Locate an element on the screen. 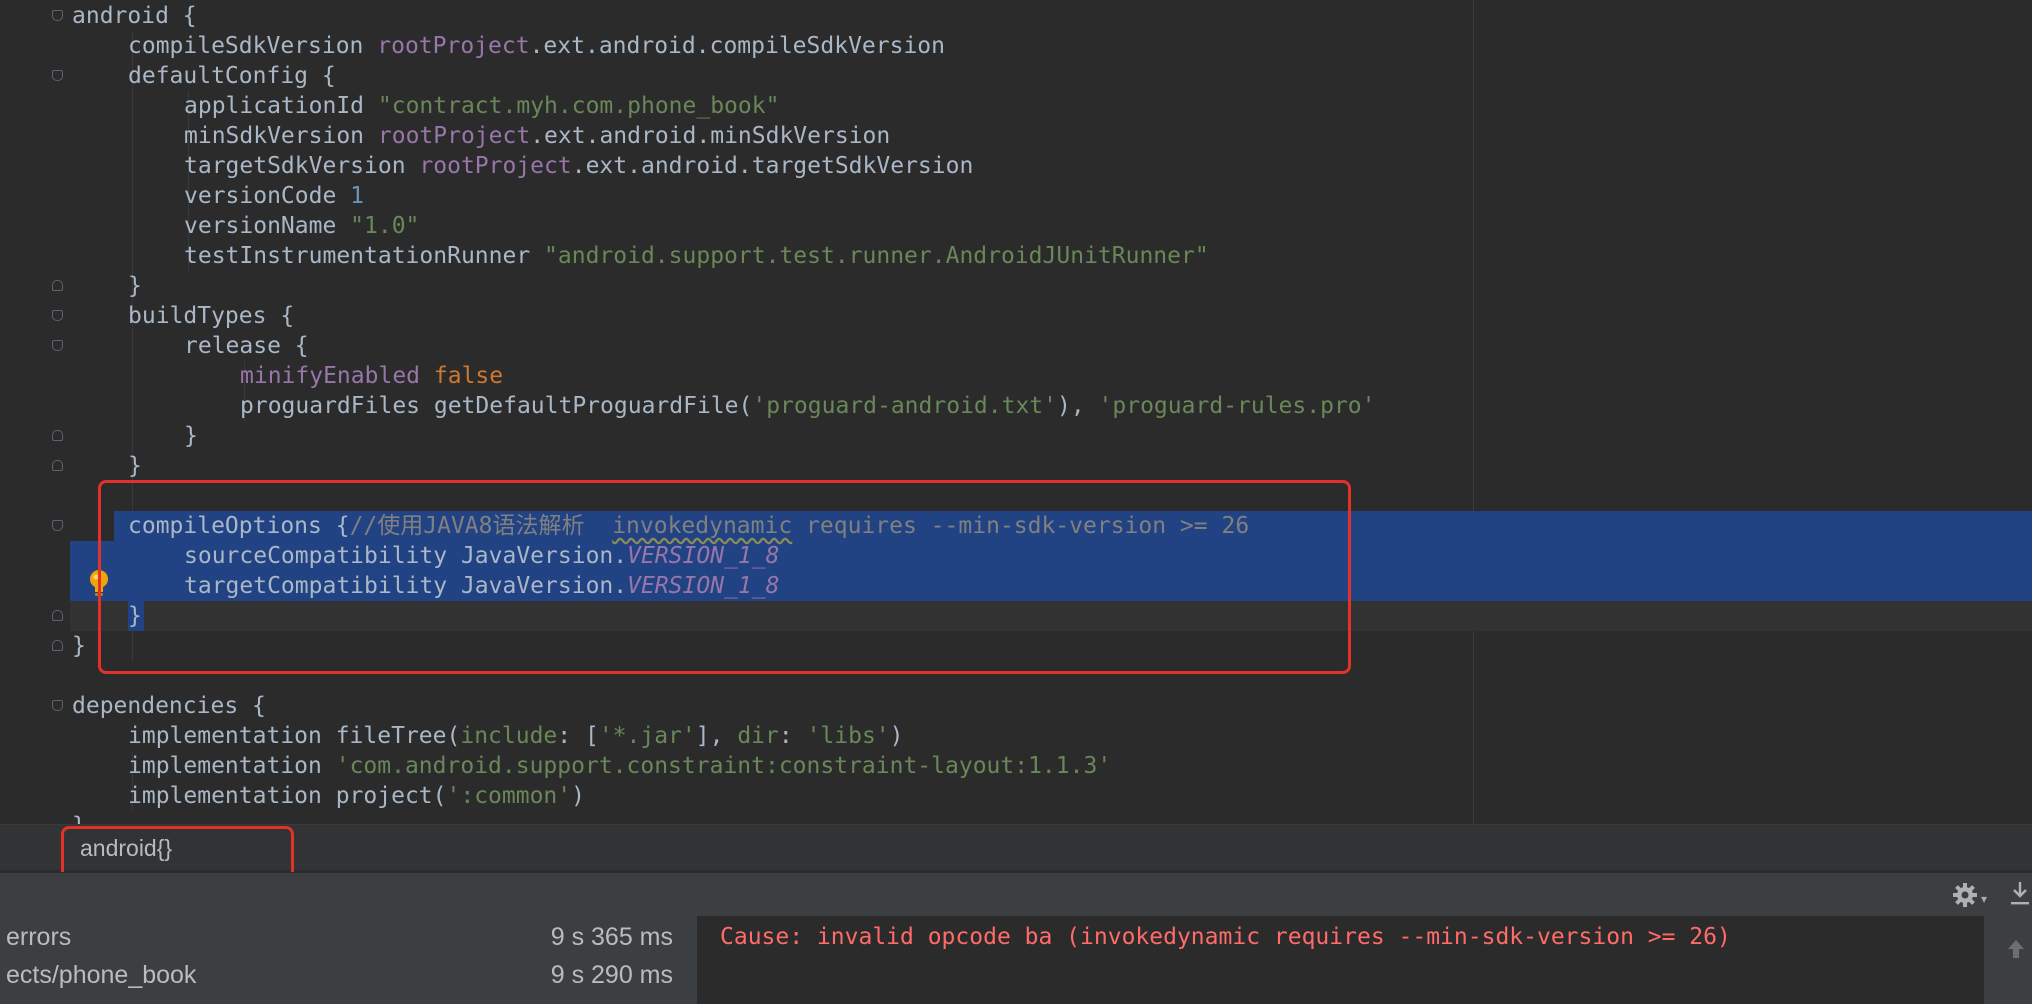 The height and width of the screenshot is (1004, 2032). code-line: android { is located at coordinates (134, 16).